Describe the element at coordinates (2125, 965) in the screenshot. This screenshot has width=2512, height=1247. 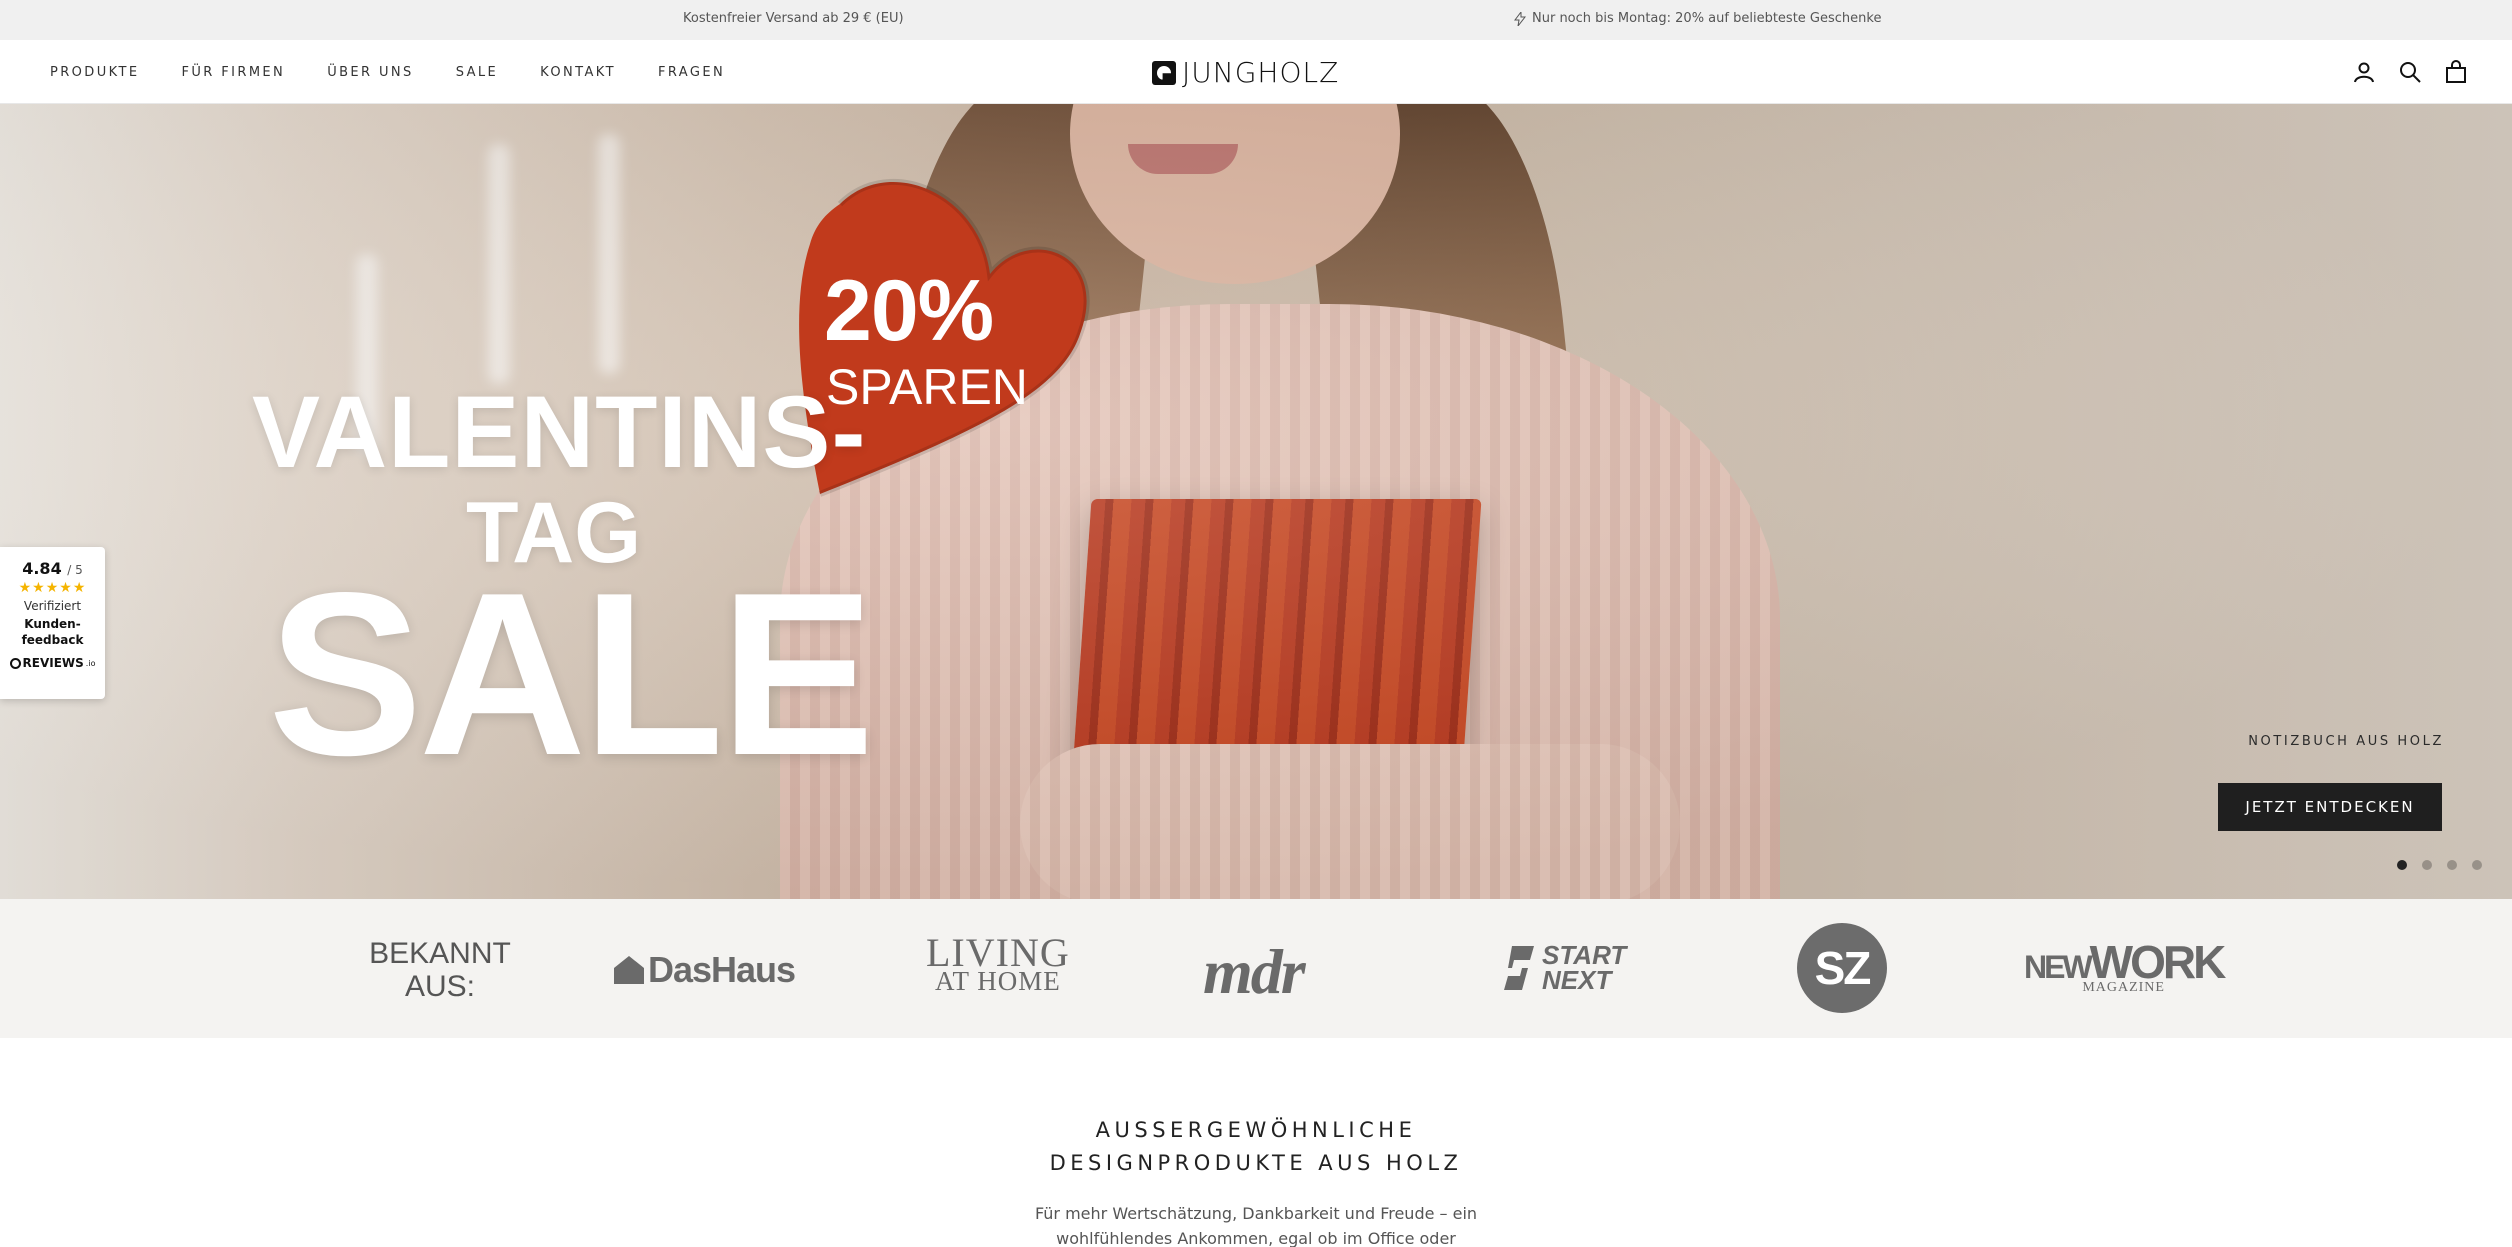
I see `new-work-magazine-logo: NEWWORK MAGAZINE` at that location.